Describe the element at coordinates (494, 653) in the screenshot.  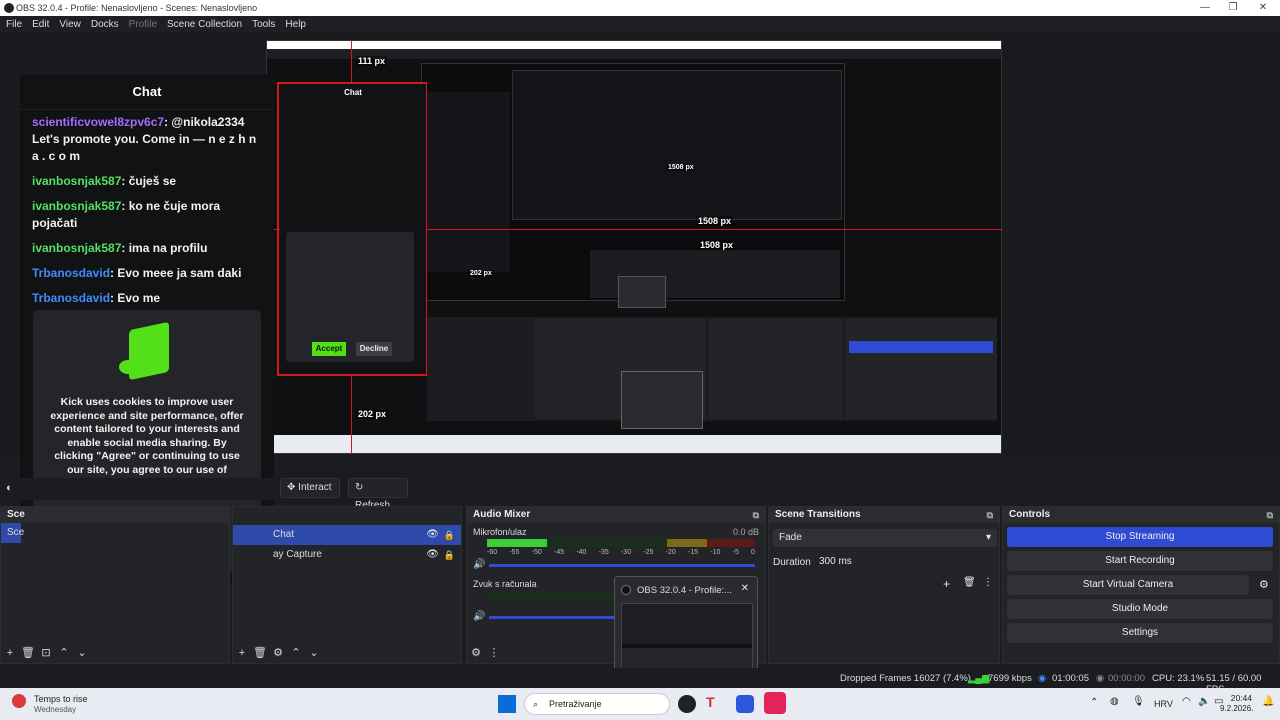
I see `audio-menu-icon: ⋮` at that location.